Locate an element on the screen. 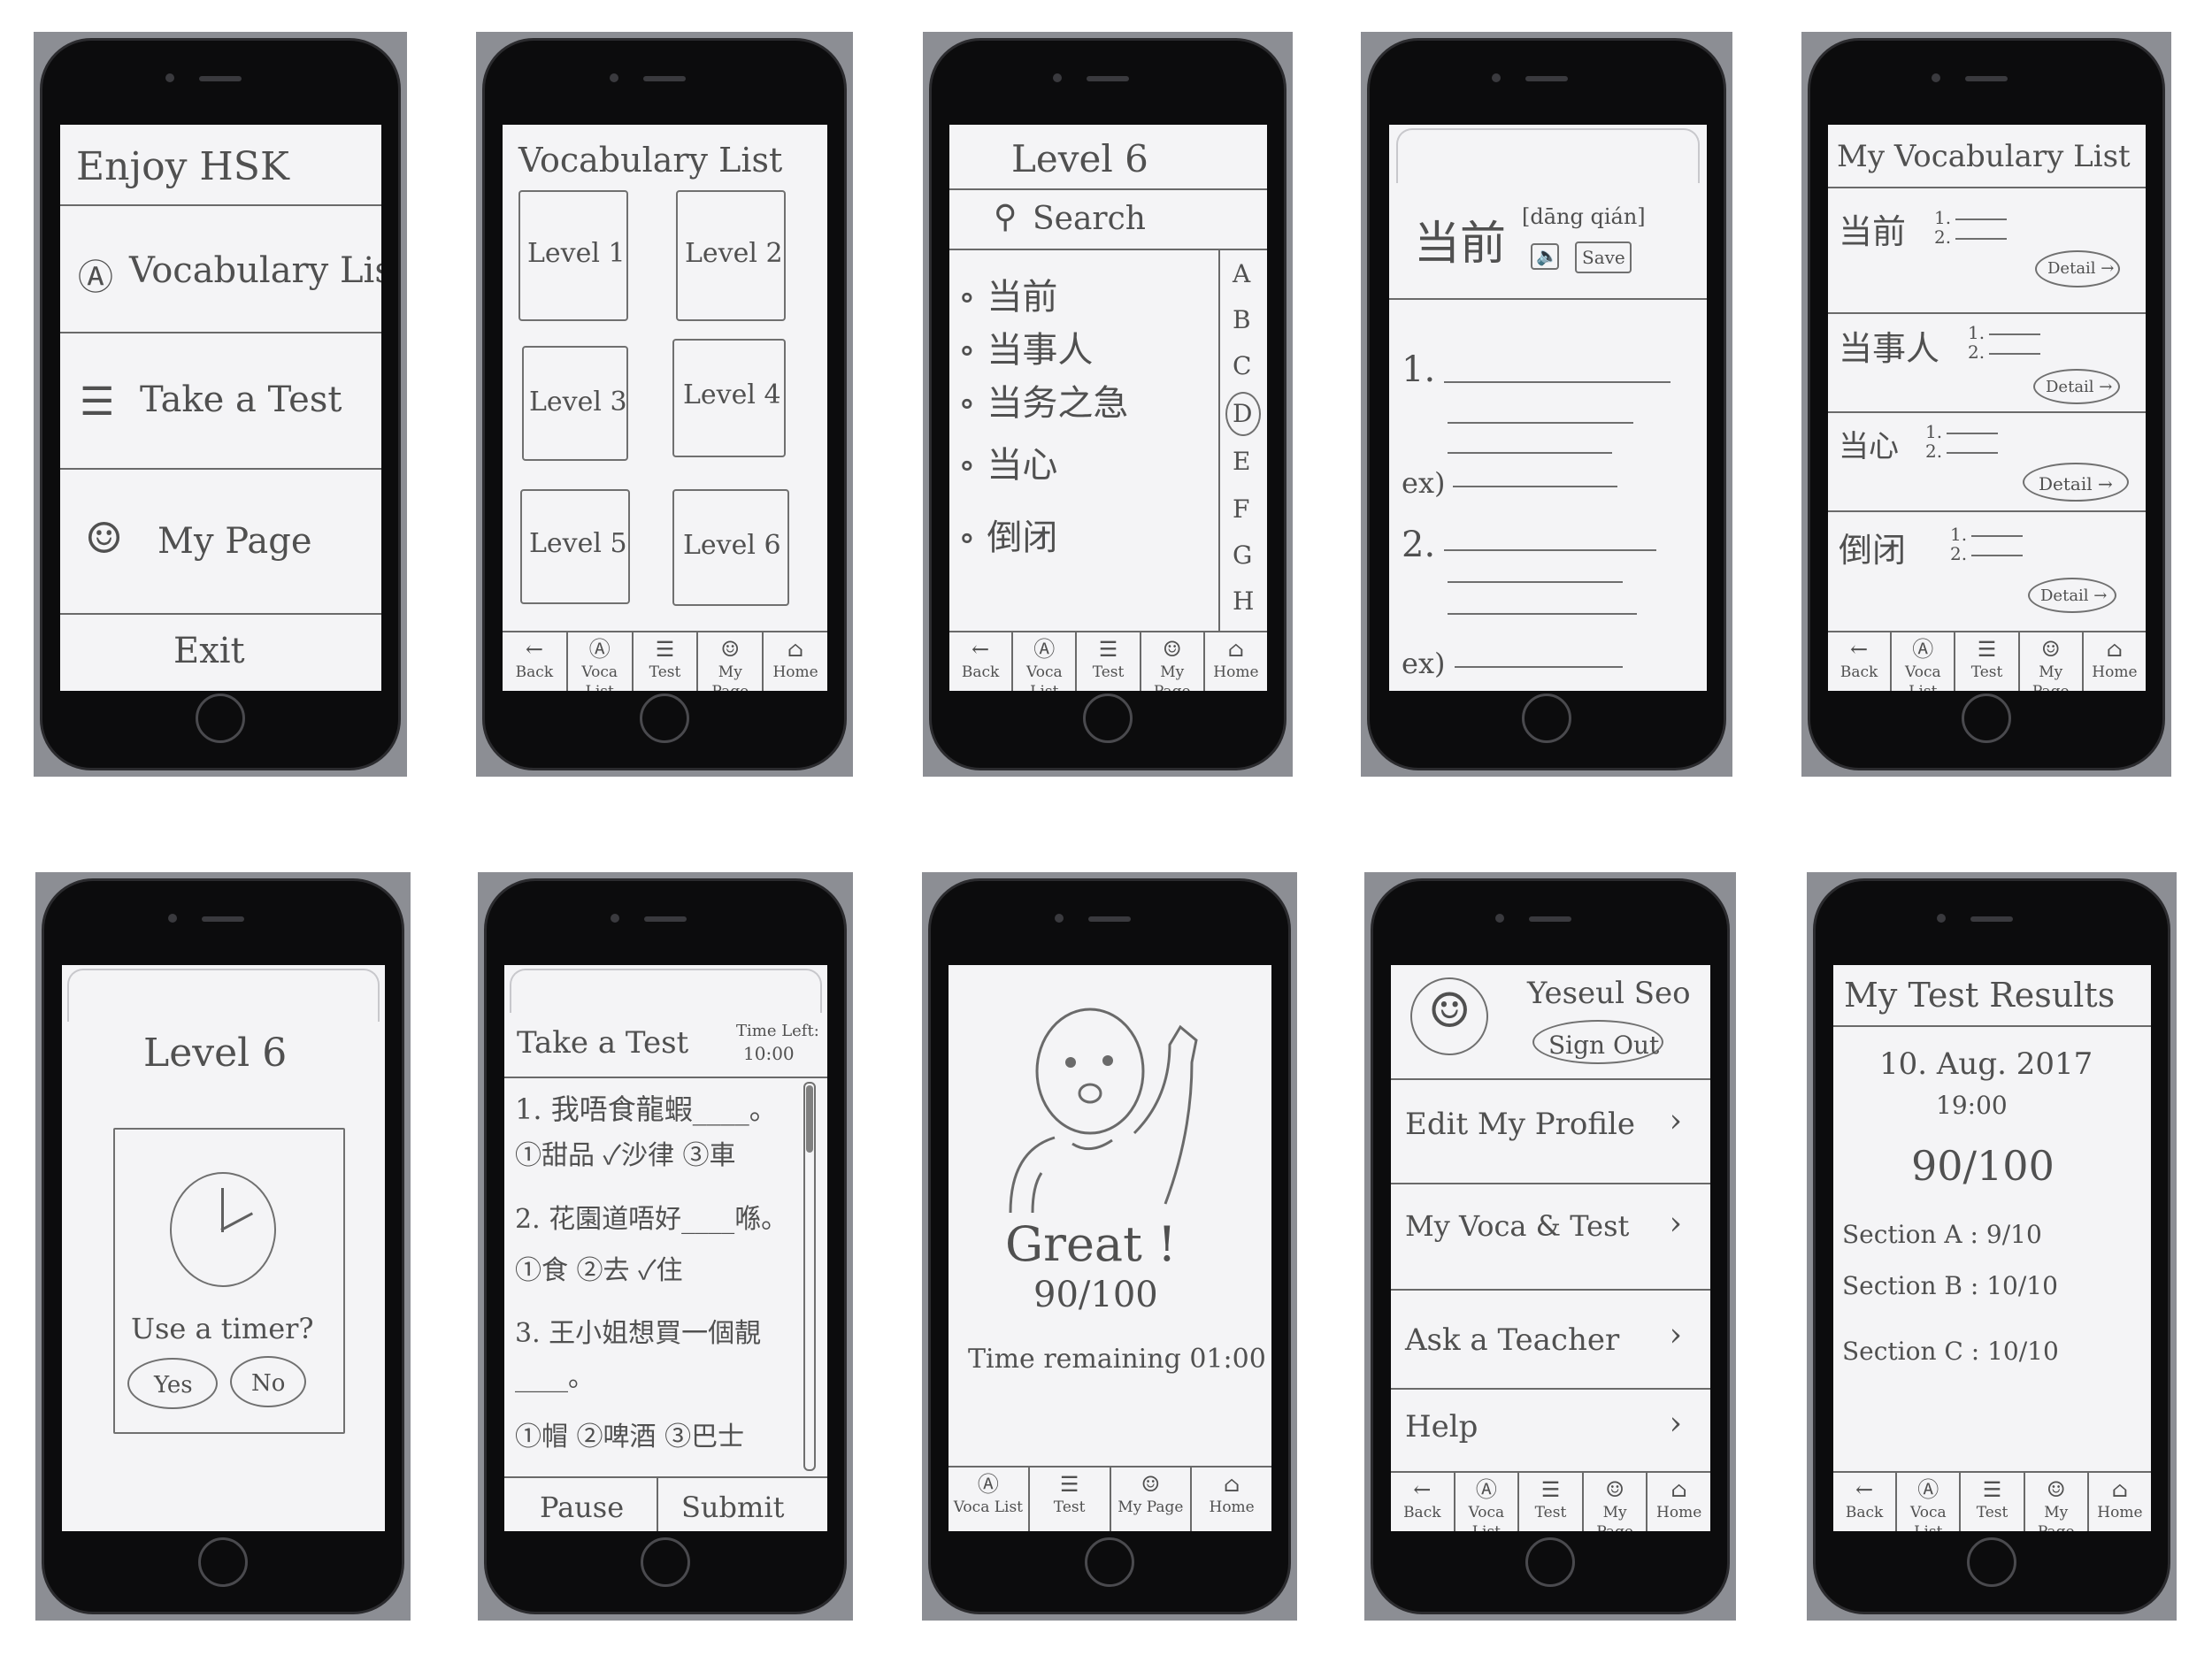 The width and height of the screenshot is (2212, 1663). menu-item-vocabulary-list: Ⓐ Vocabulary List is located at coordinates (221, 269).